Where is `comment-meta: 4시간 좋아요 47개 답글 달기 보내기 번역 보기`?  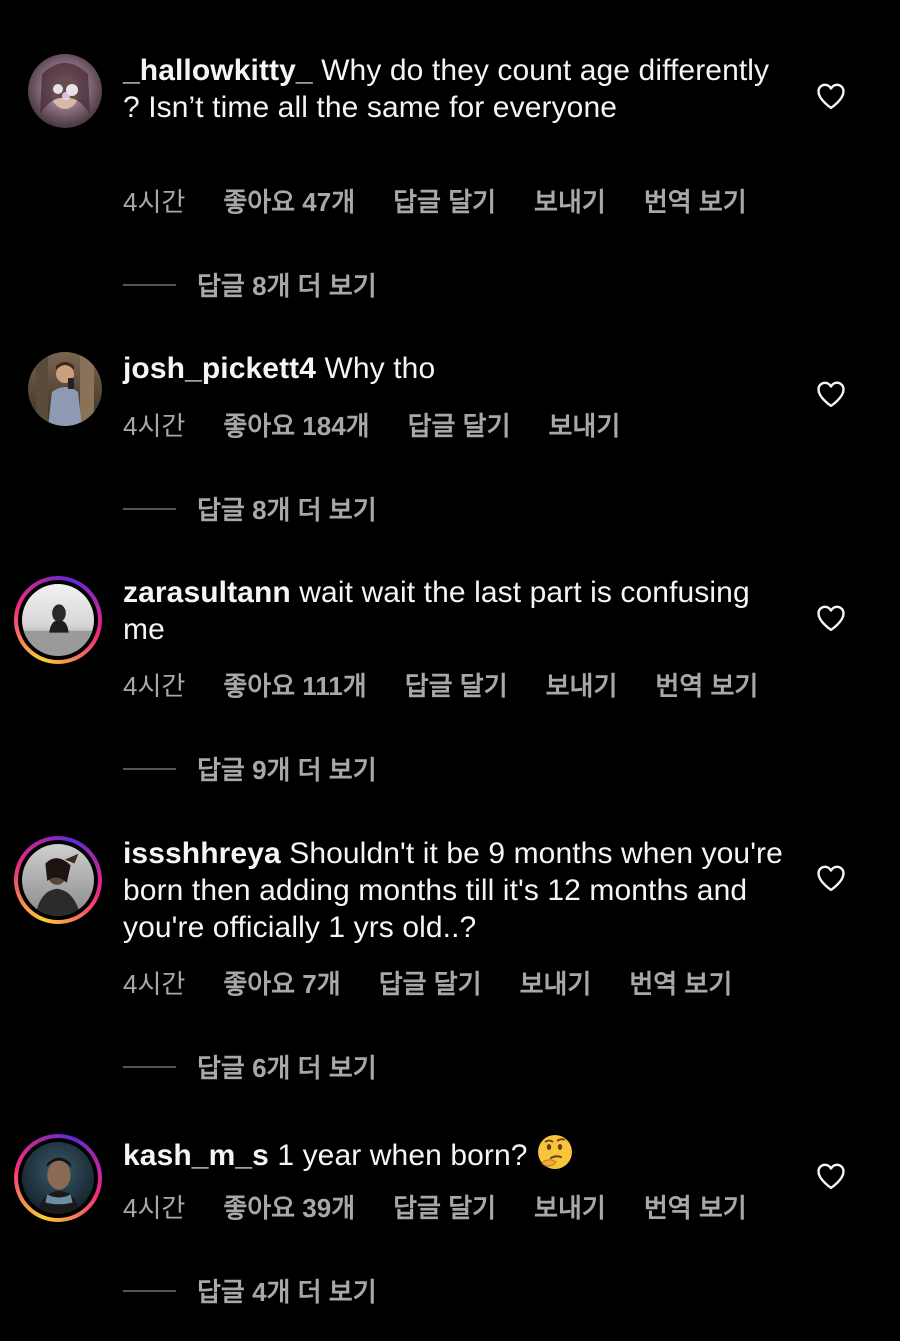 comment-meta: 4시간 좋아요 47개 답글 달기 보내기 번역 보기 is located at coordinates (454, 200).